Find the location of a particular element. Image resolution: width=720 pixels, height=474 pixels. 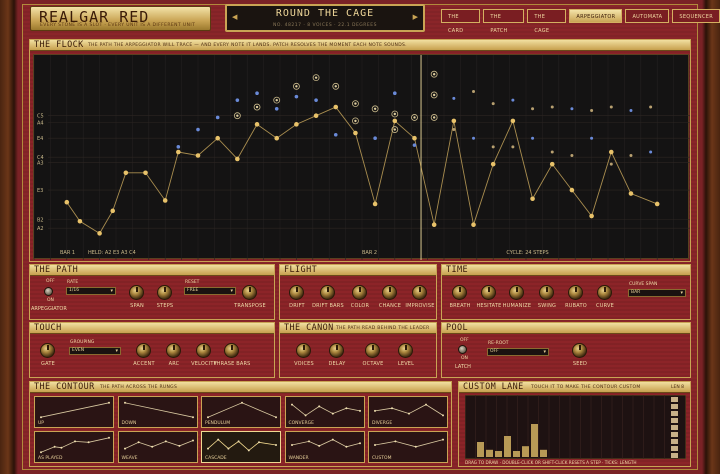

span-knob is located at coordinates (136, 292).